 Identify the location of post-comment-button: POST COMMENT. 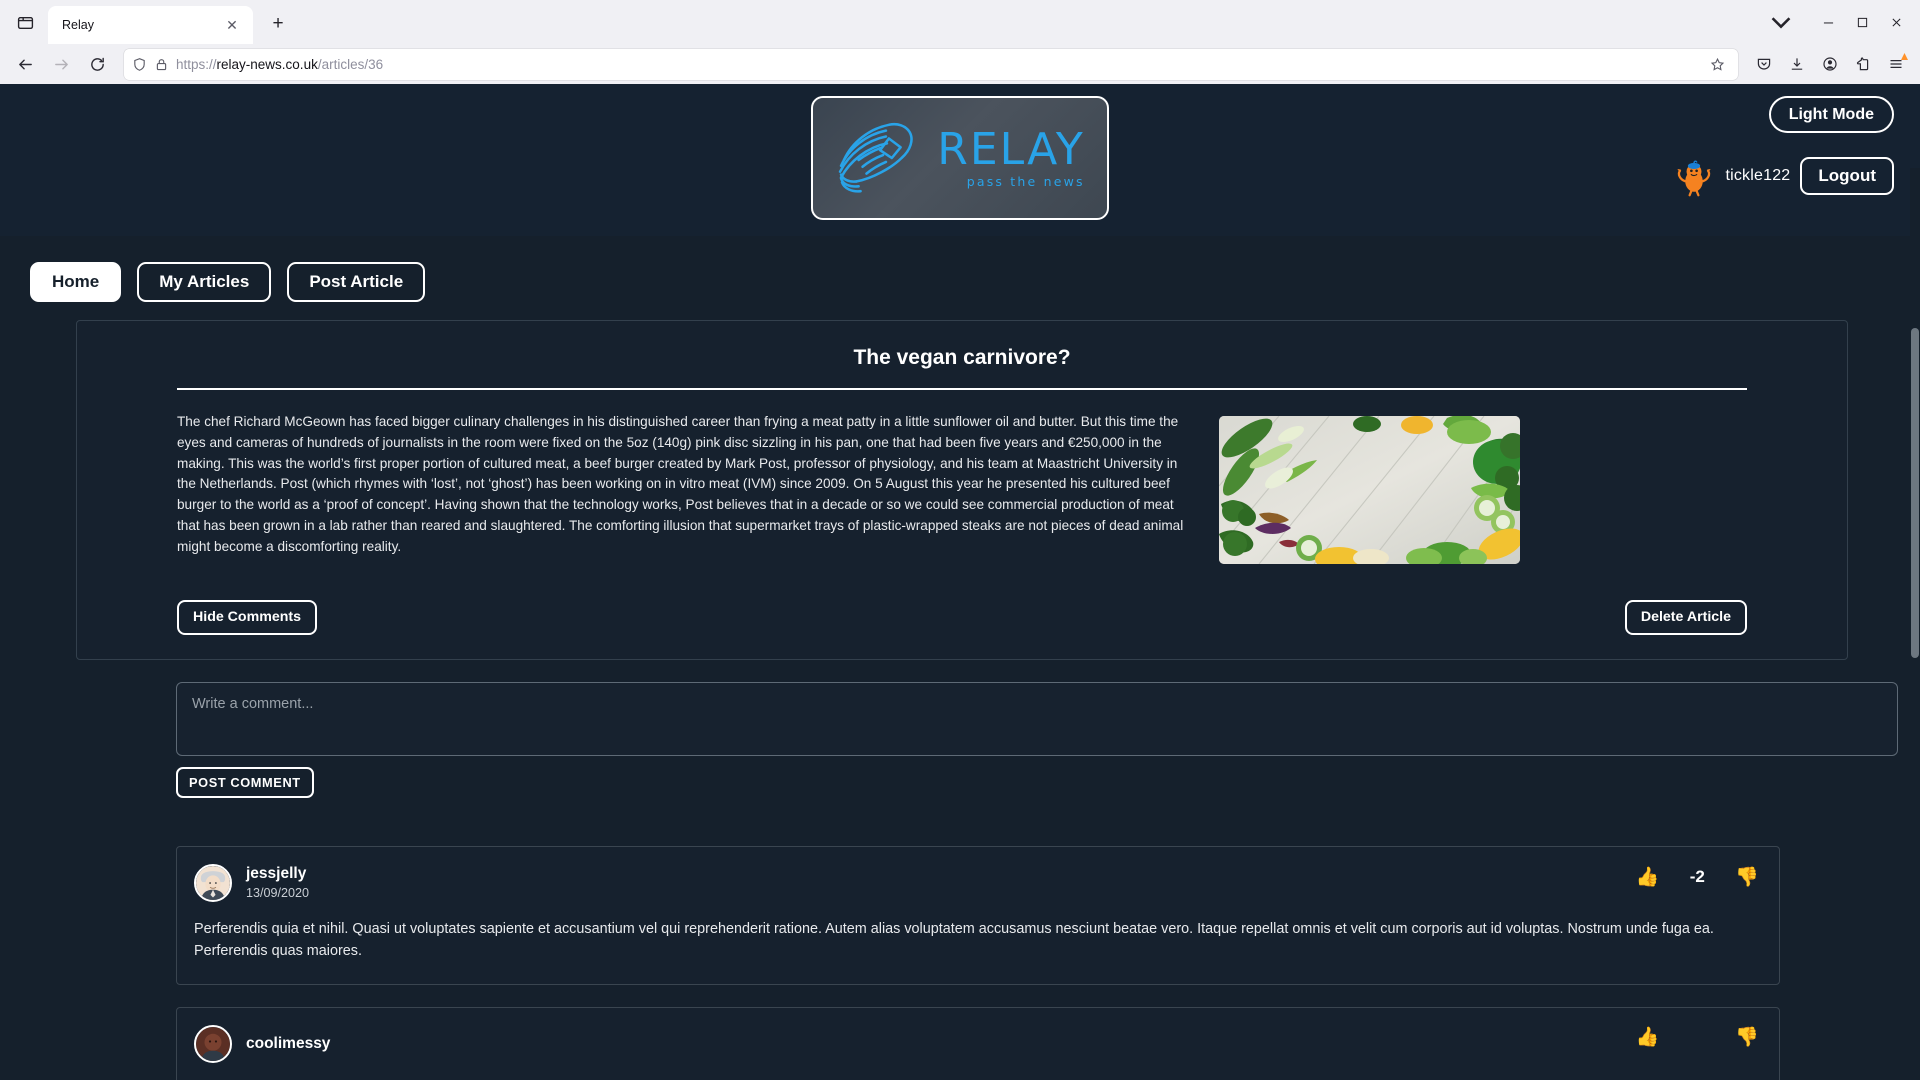
(245, 783).